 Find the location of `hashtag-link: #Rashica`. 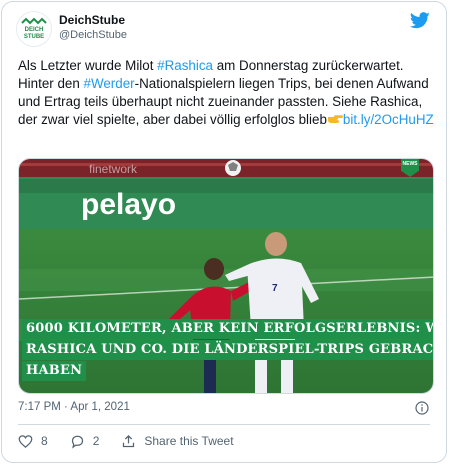

hashtag-link: #Rashica is located at coordinates (185, 65).